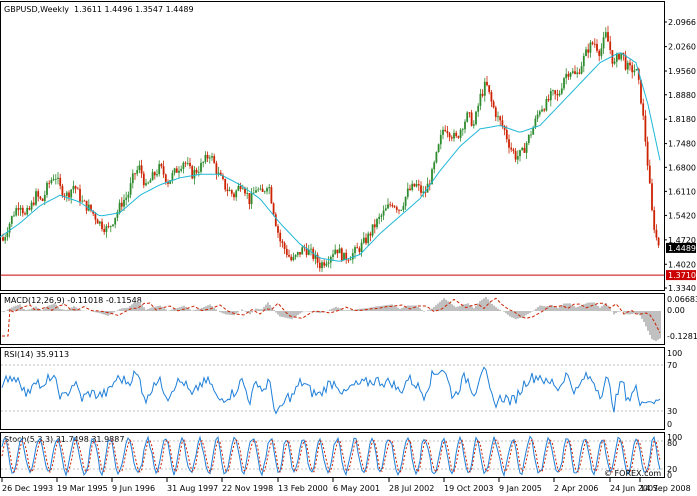 This screenshot has width=697, height=496. I want to click on time-tick-label: 14 Sep 2008, so click(665, 488).